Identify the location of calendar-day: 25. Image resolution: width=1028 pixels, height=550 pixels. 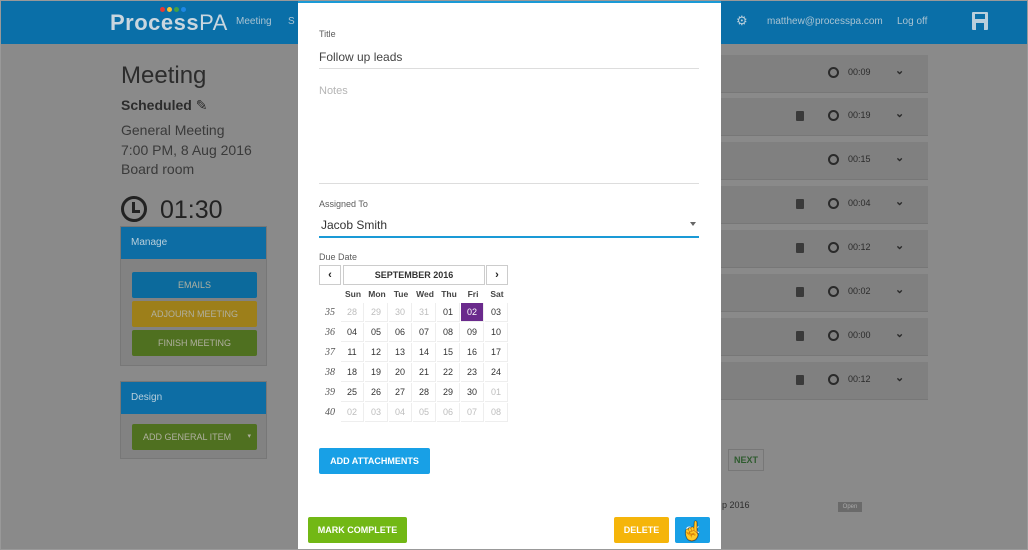
(352, 392).